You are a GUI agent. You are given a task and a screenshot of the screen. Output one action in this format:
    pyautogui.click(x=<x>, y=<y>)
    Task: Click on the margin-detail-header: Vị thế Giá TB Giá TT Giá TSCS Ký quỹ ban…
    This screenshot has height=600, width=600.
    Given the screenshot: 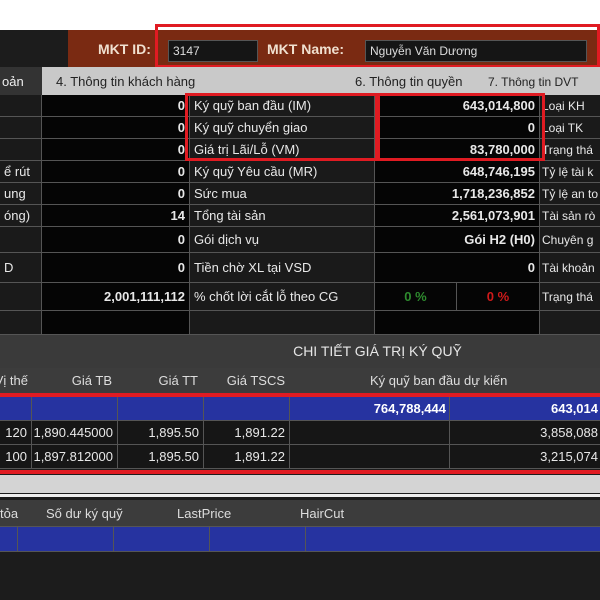 What is the action you would take?
    pyautogui.click(x=300, y=381)
    